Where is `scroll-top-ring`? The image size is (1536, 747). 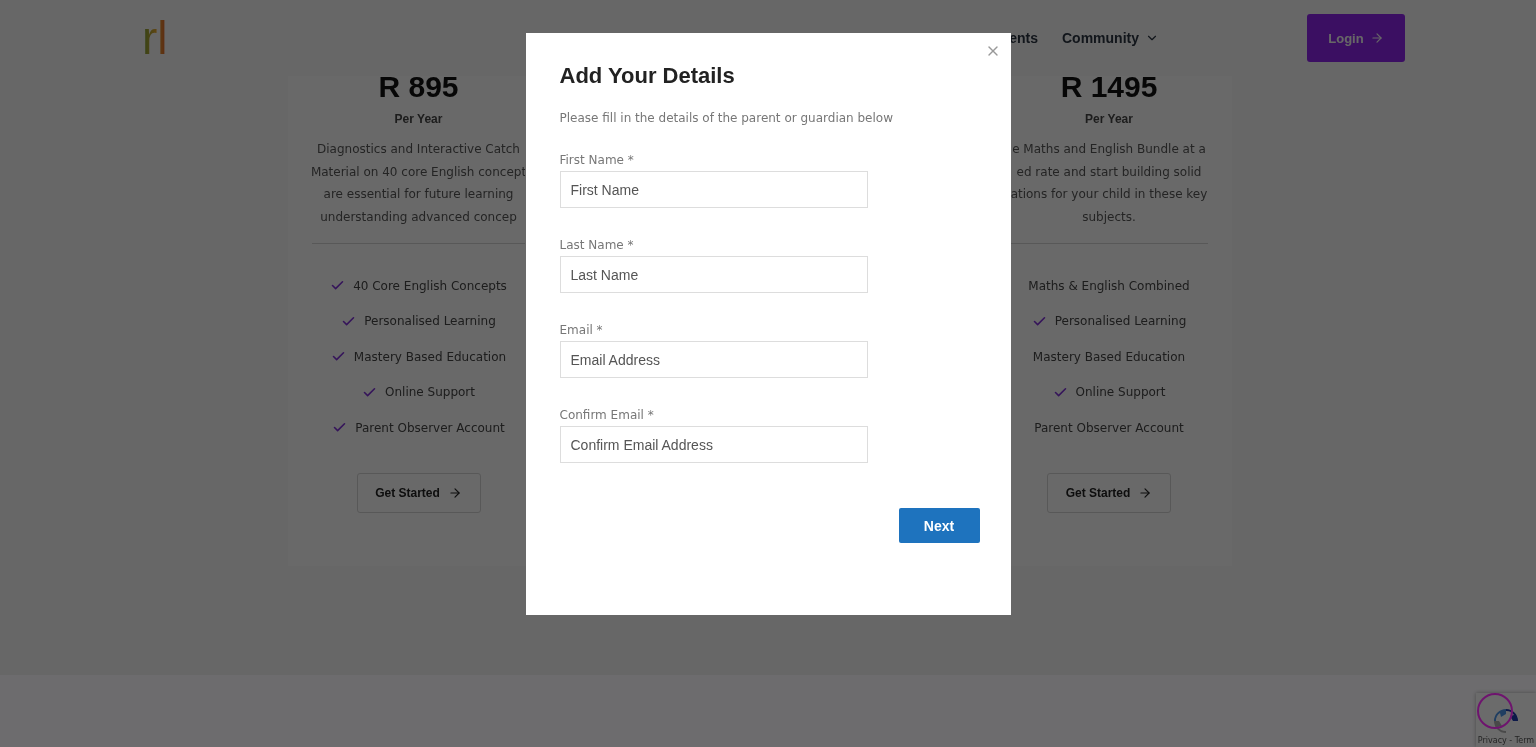
scroll-top-ring is located at coordinates (1495, 711).